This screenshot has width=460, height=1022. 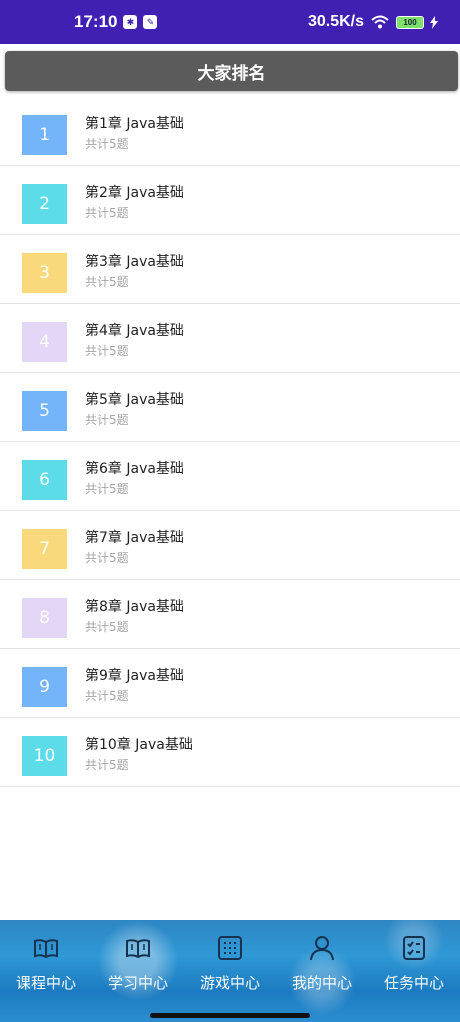 I want to click on chapter-number-badge: 4, so click(x=44, y=342).